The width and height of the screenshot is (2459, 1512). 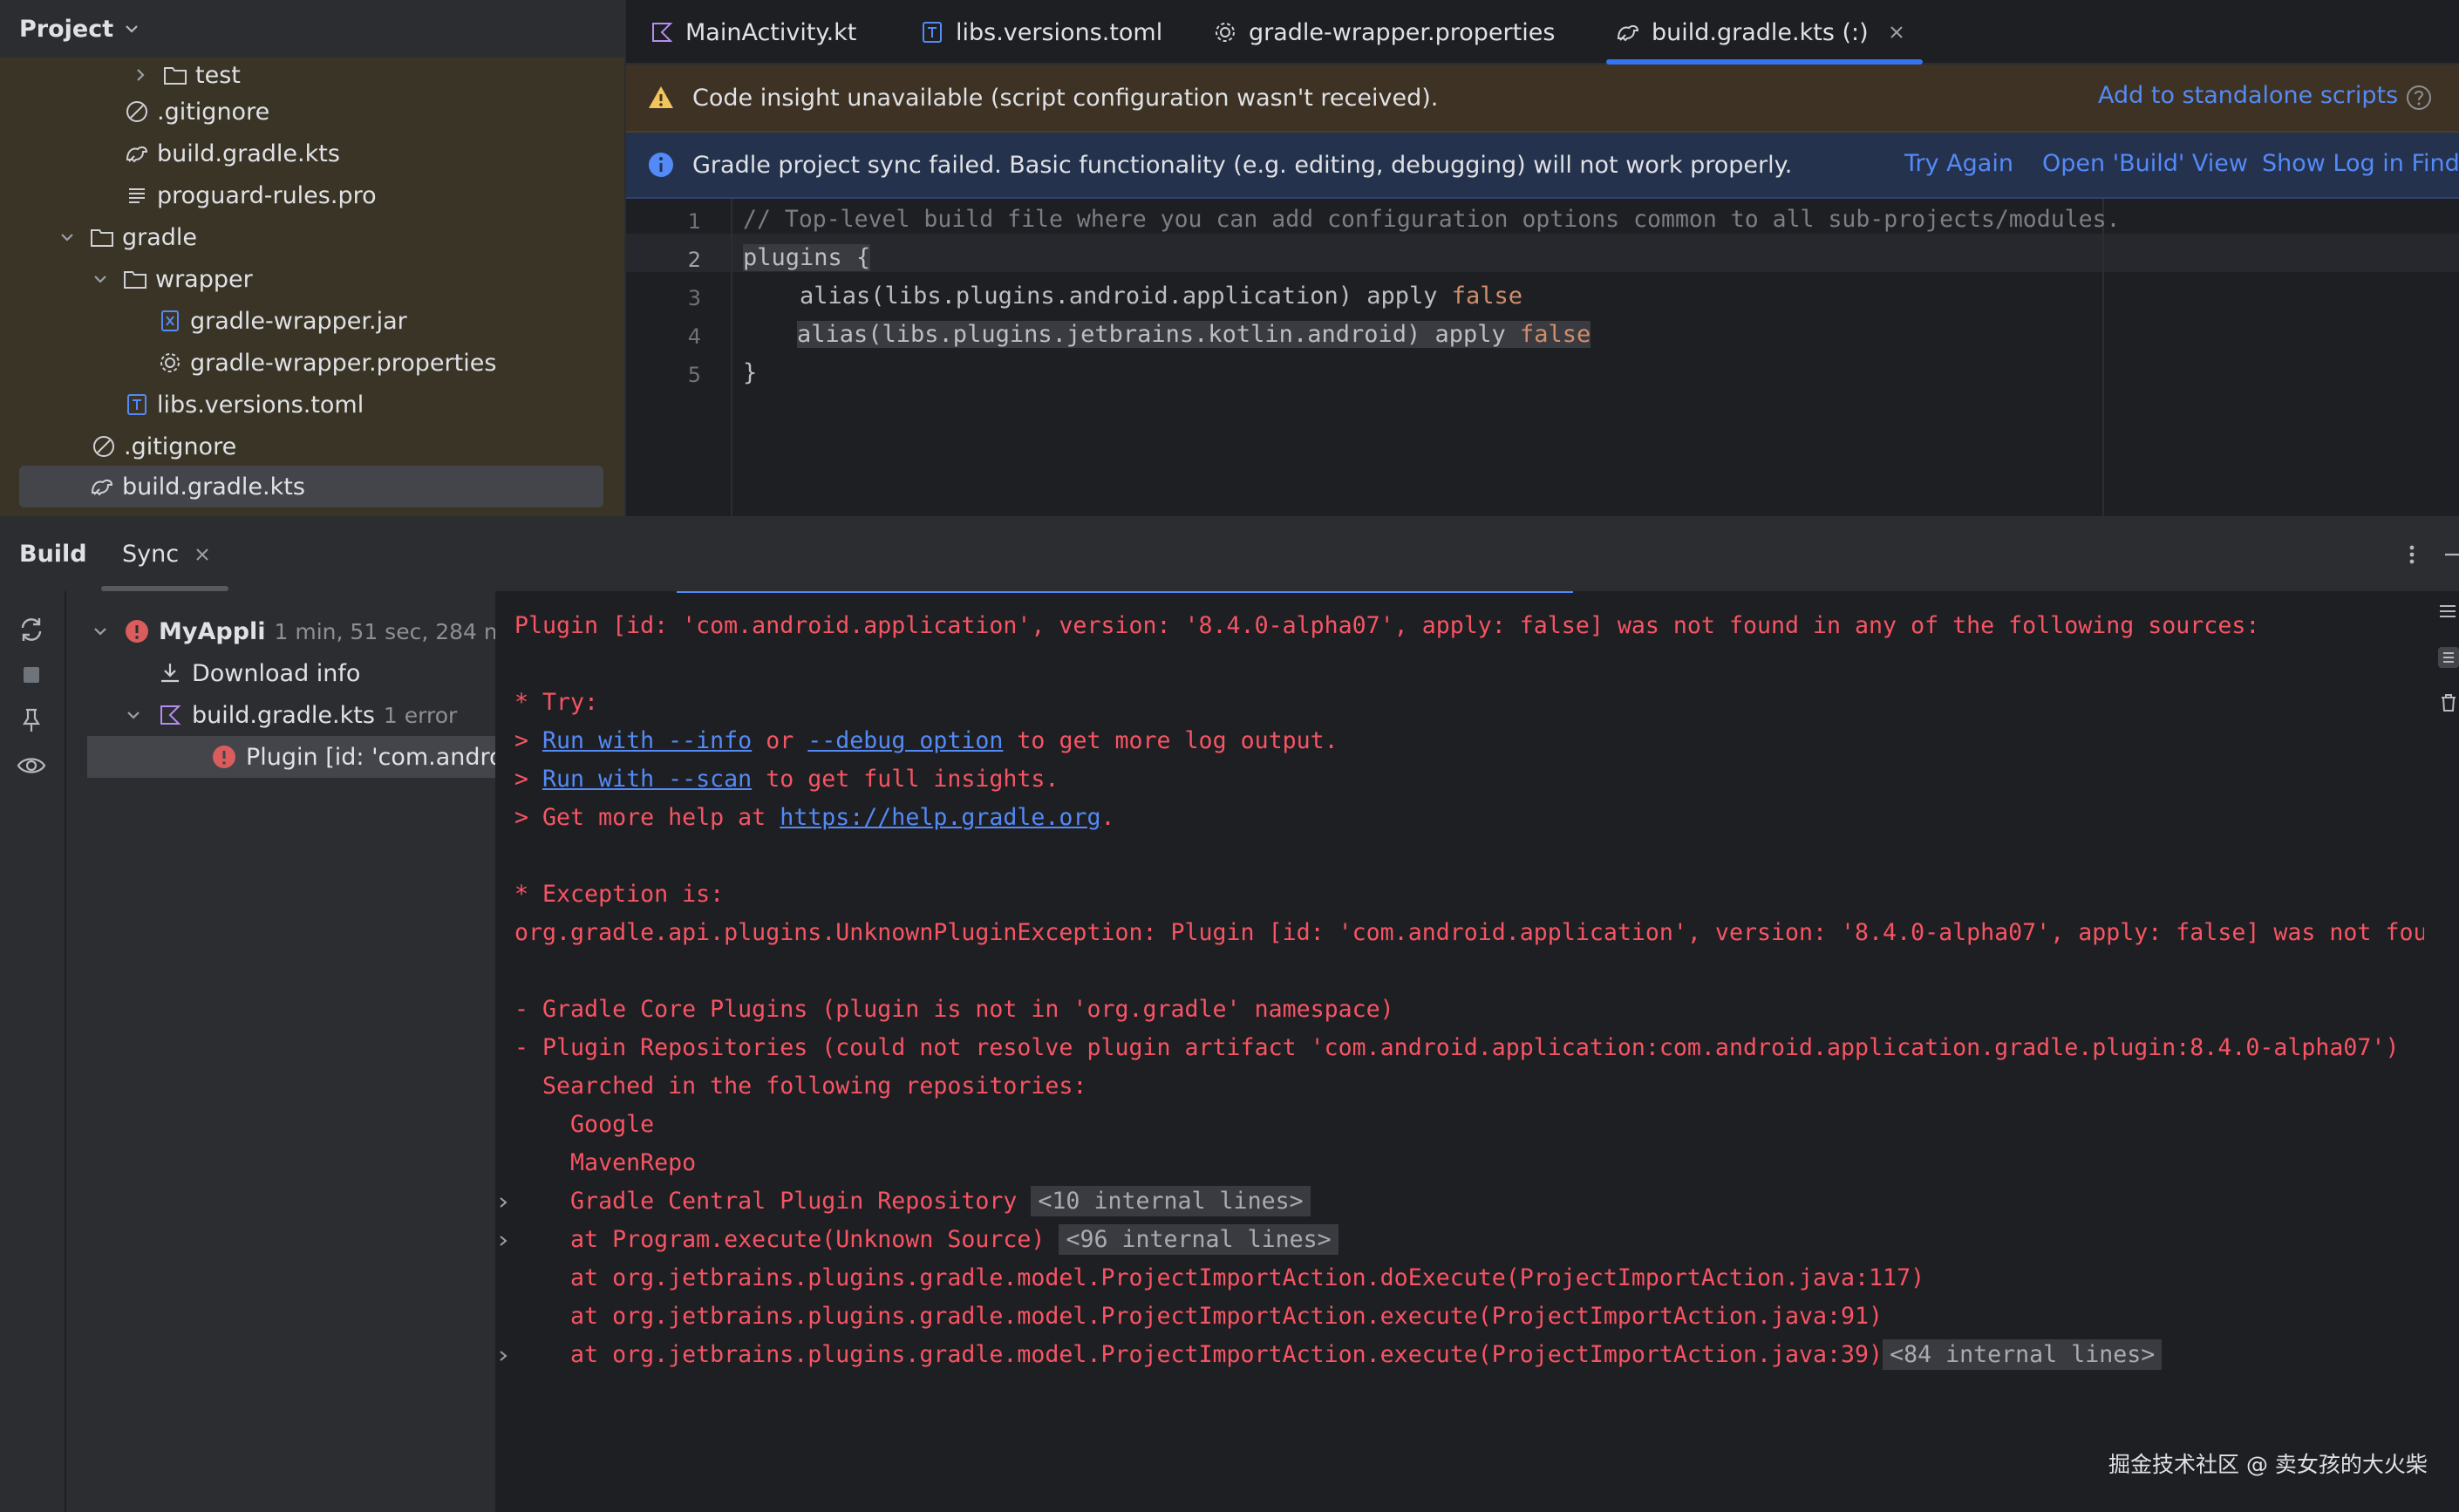 What do you see at coordinates (1059, 32) in the screenshot?
I see `tab-label: libs.versions.toml` at bounding box center [1059, 32].